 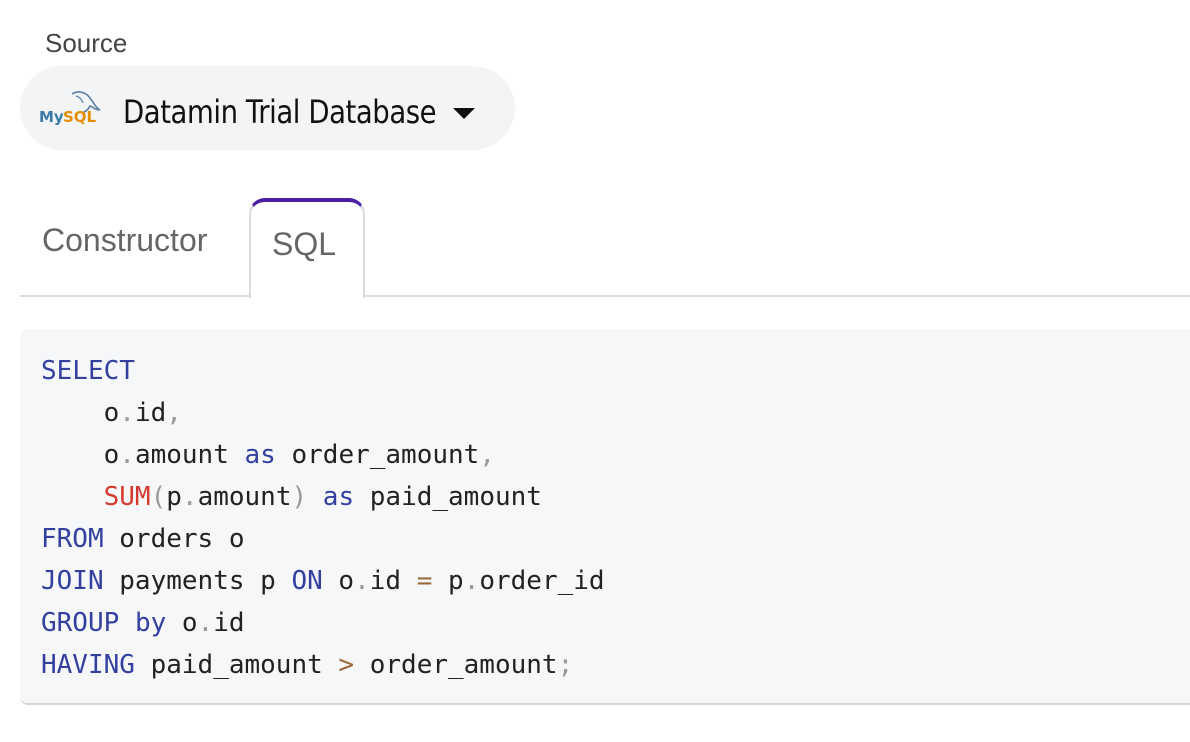 I want to click on code-line: GROUP by o.id, so click(x=323, y=623).